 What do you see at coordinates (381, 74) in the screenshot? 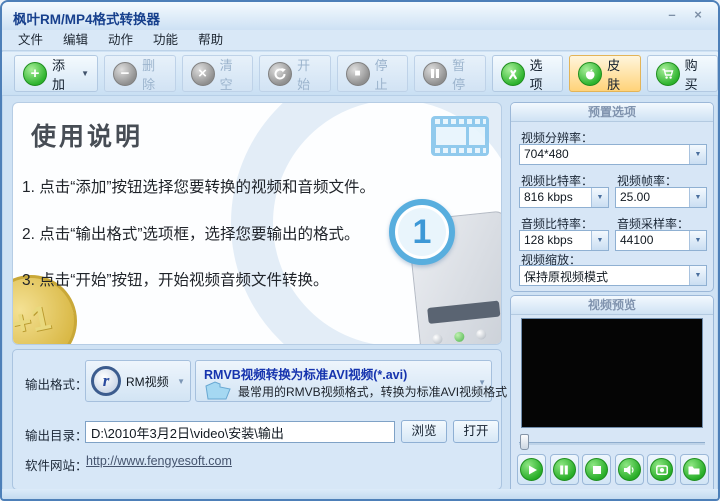
I see `stop-label: 停止` at bounding box center [381, 74].